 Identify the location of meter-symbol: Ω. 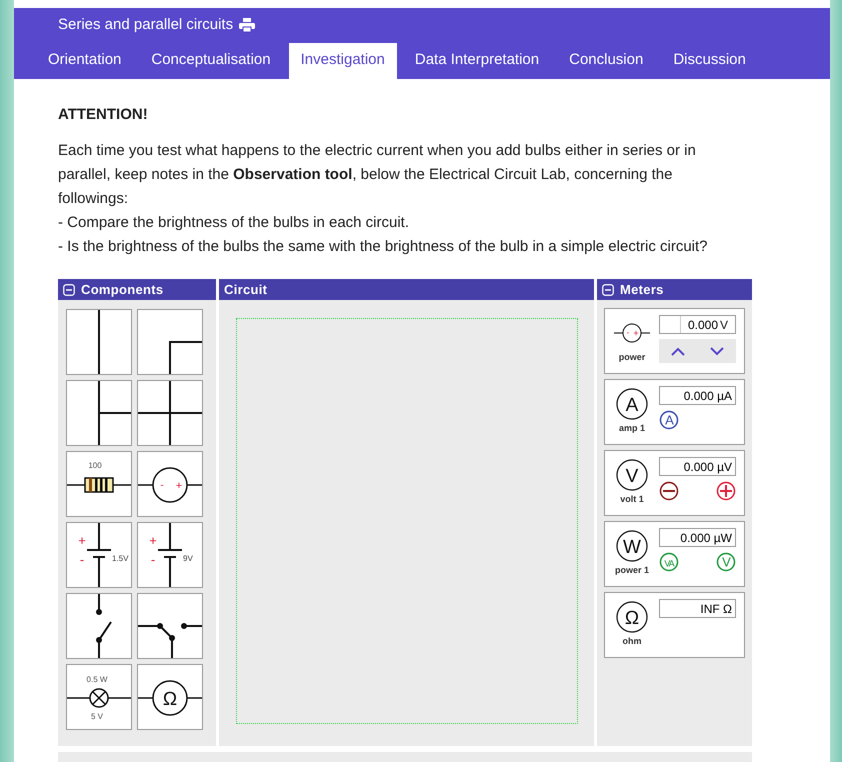
(632, 618).